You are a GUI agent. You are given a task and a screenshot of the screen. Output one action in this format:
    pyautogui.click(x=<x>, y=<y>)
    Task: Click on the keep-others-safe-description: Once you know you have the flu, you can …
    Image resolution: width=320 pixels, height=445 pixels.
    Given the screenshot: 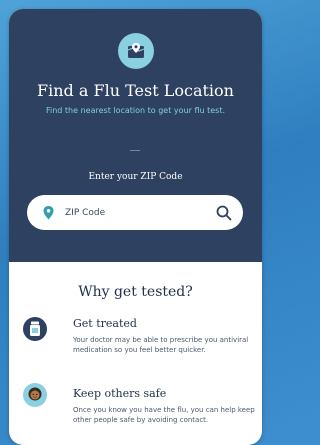 What is the action you would take?
    pyautogui.click(x=164, y=415)
    